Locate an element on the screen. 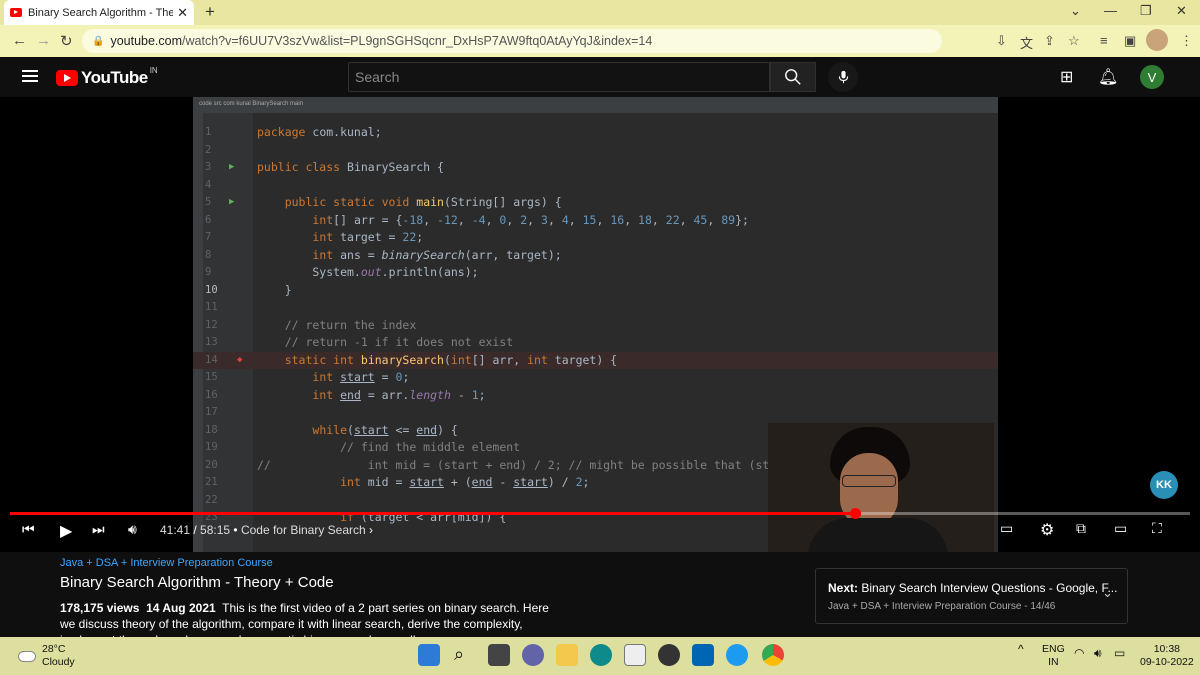 This screenshot has width=1200, height=675. search-button is located at coordinates (793, 77).